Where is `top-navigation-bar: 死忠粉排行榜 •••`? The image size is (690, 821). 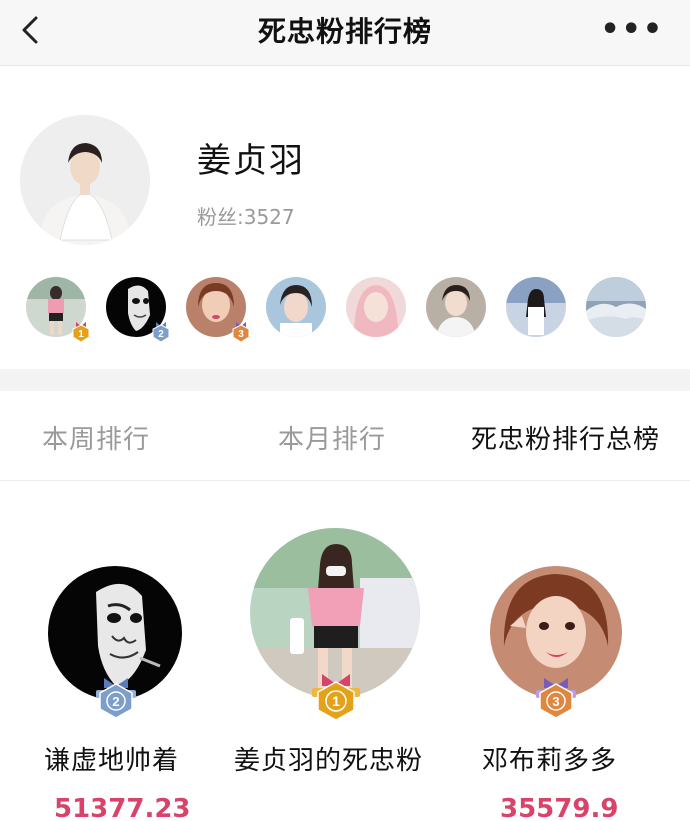 top-navigation-bar: 死忠粉排行榜 ••• is located at coordinates (345, 33).